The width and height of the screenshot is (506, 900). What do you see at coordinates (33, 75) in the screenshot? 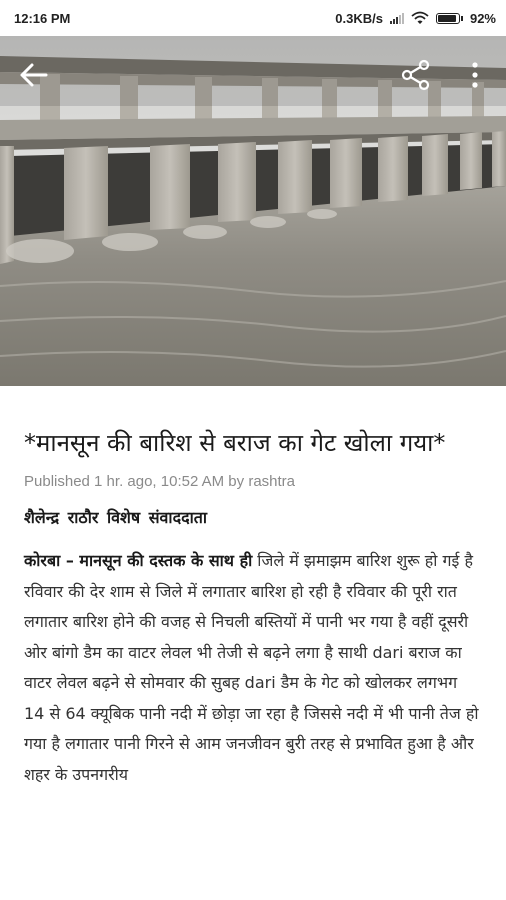
I see `back-arrow-icon` at bounding box center [33, 75].